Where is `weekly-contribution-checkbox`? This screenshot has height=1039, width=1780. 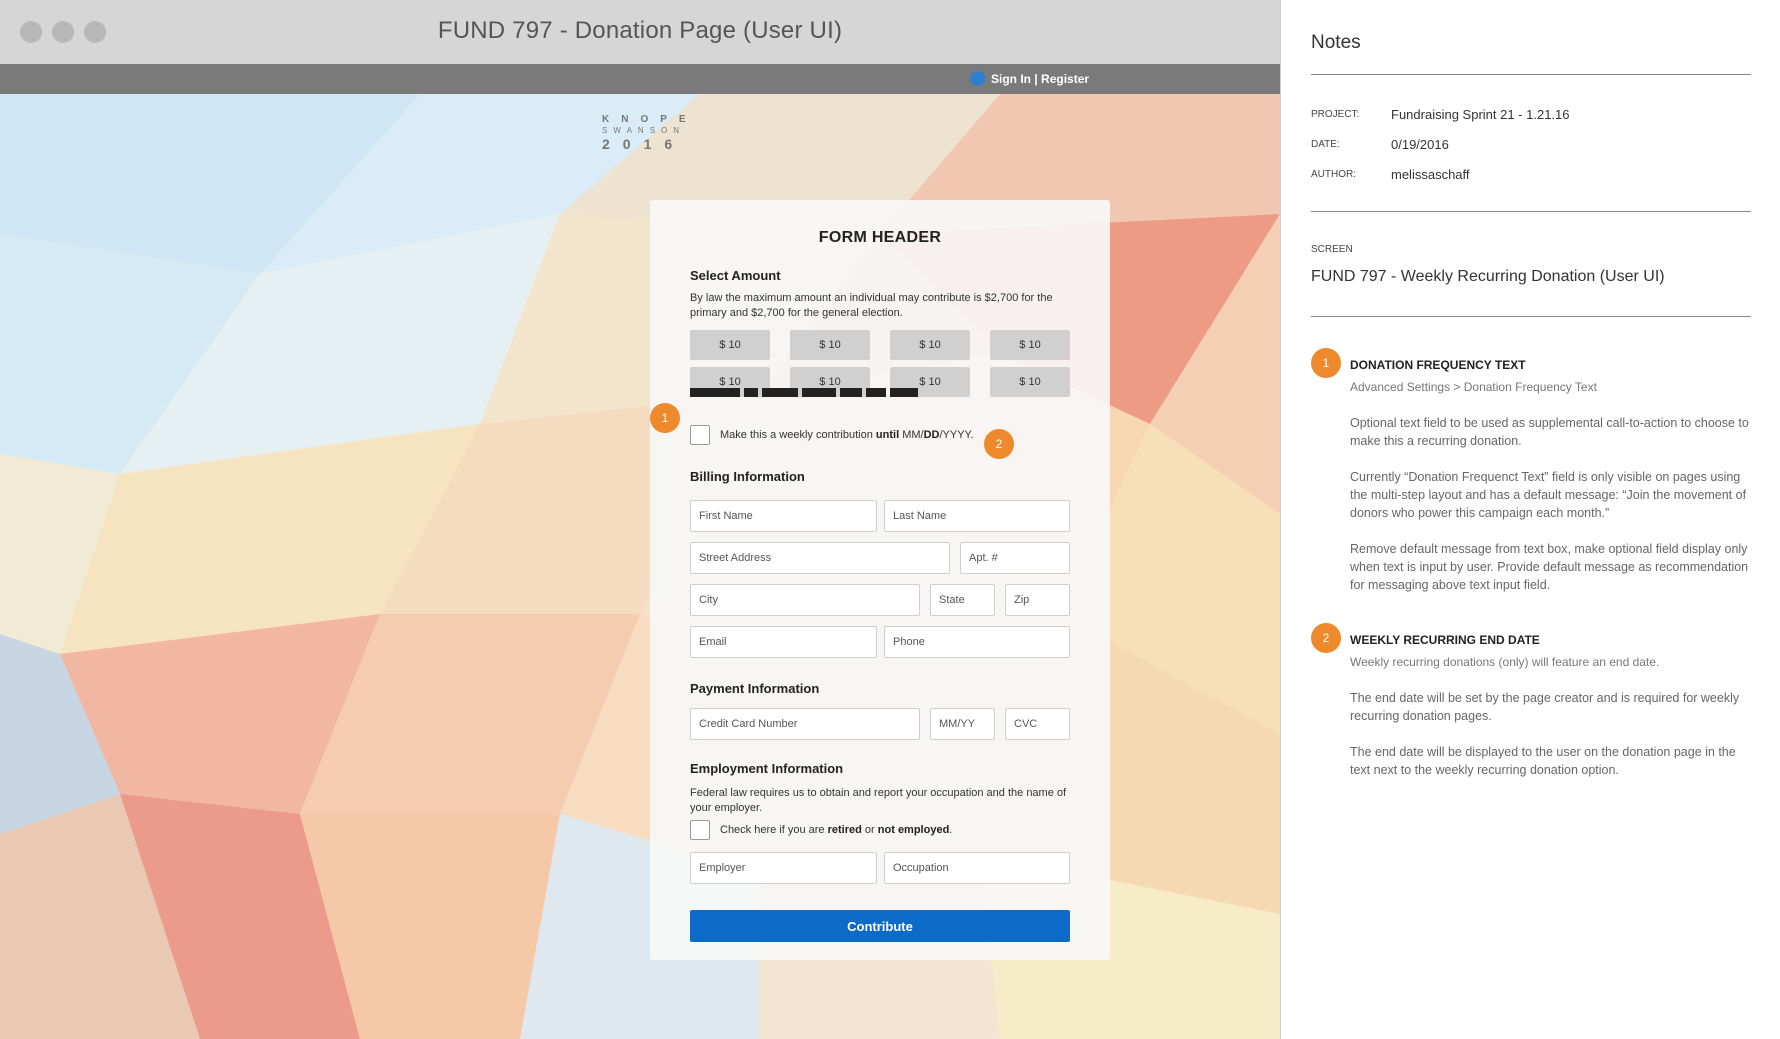 weekly-contribution-checkbox is located at coordinates (700, 435).